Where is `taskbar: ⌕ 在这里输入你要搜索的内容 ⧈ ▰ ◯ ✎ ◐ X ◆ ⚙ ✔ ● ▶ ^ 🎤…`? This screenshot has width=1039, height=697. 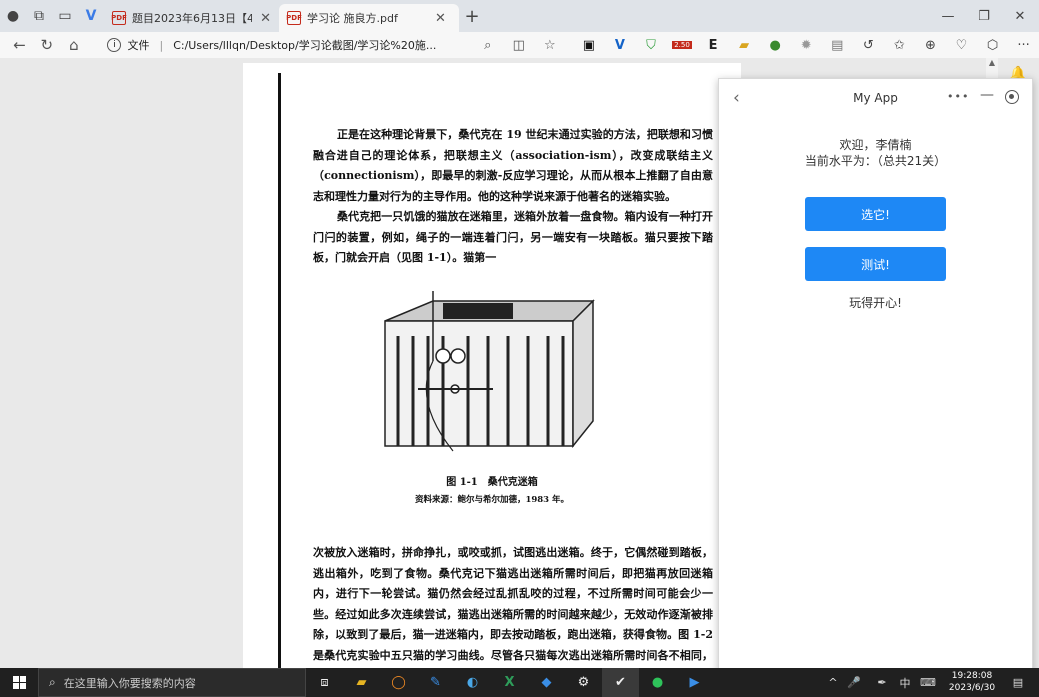
taskbar: ⌕ 在这里输入你要搜索的内容 ⧈ ▰ ◯ ✎ ◐ X ◆ ⚙ ✔ ● ▶ ^ 🎤… is located at coordinates (519, 682).